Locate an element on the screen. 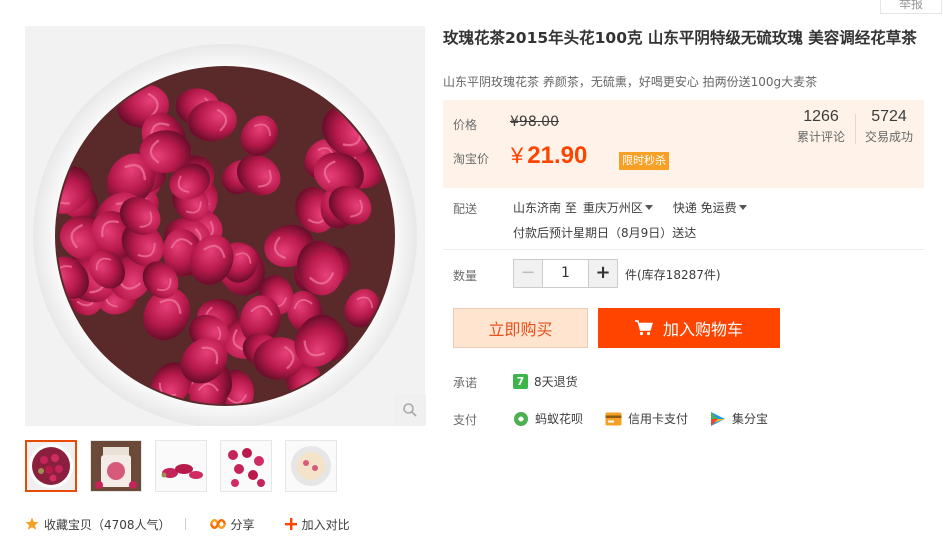 Image resolution: width=943 pixels, height=558 pixels. review-count: 1266 累计评论 is located at coordinates (821, 126).